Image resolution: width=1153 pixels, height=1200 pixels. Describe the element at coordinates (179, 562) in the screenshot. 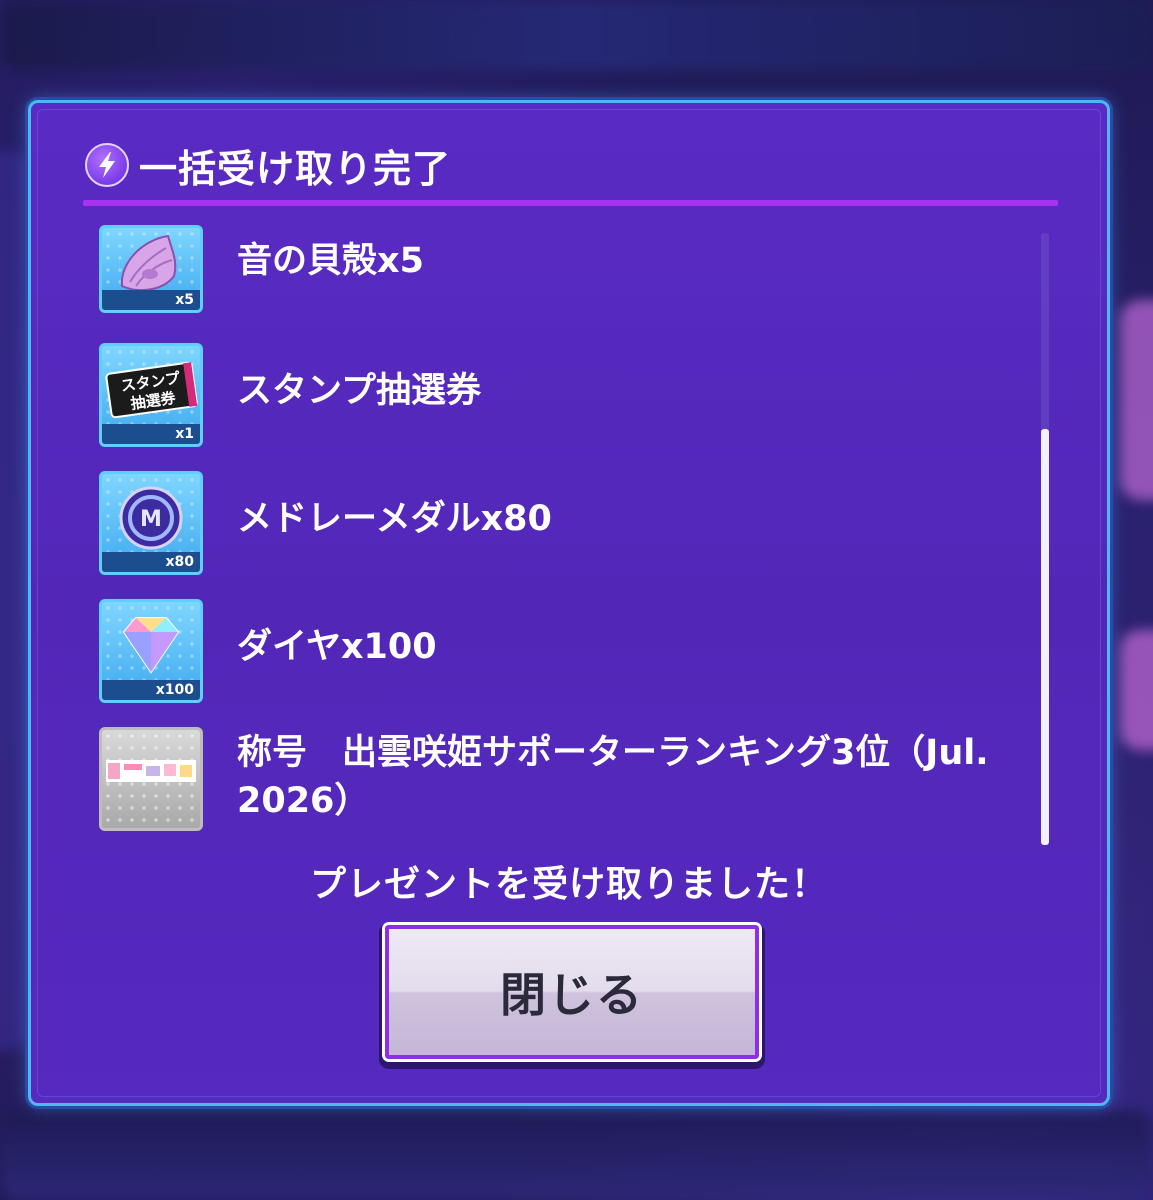

I see `count-badge: x80` at that location.